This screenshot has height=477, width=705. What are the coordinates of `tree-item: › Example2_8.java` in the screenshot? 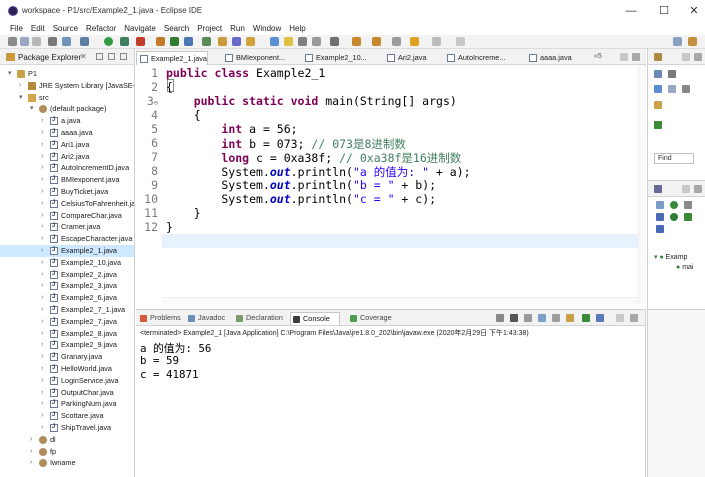 It's located at (67, 334).